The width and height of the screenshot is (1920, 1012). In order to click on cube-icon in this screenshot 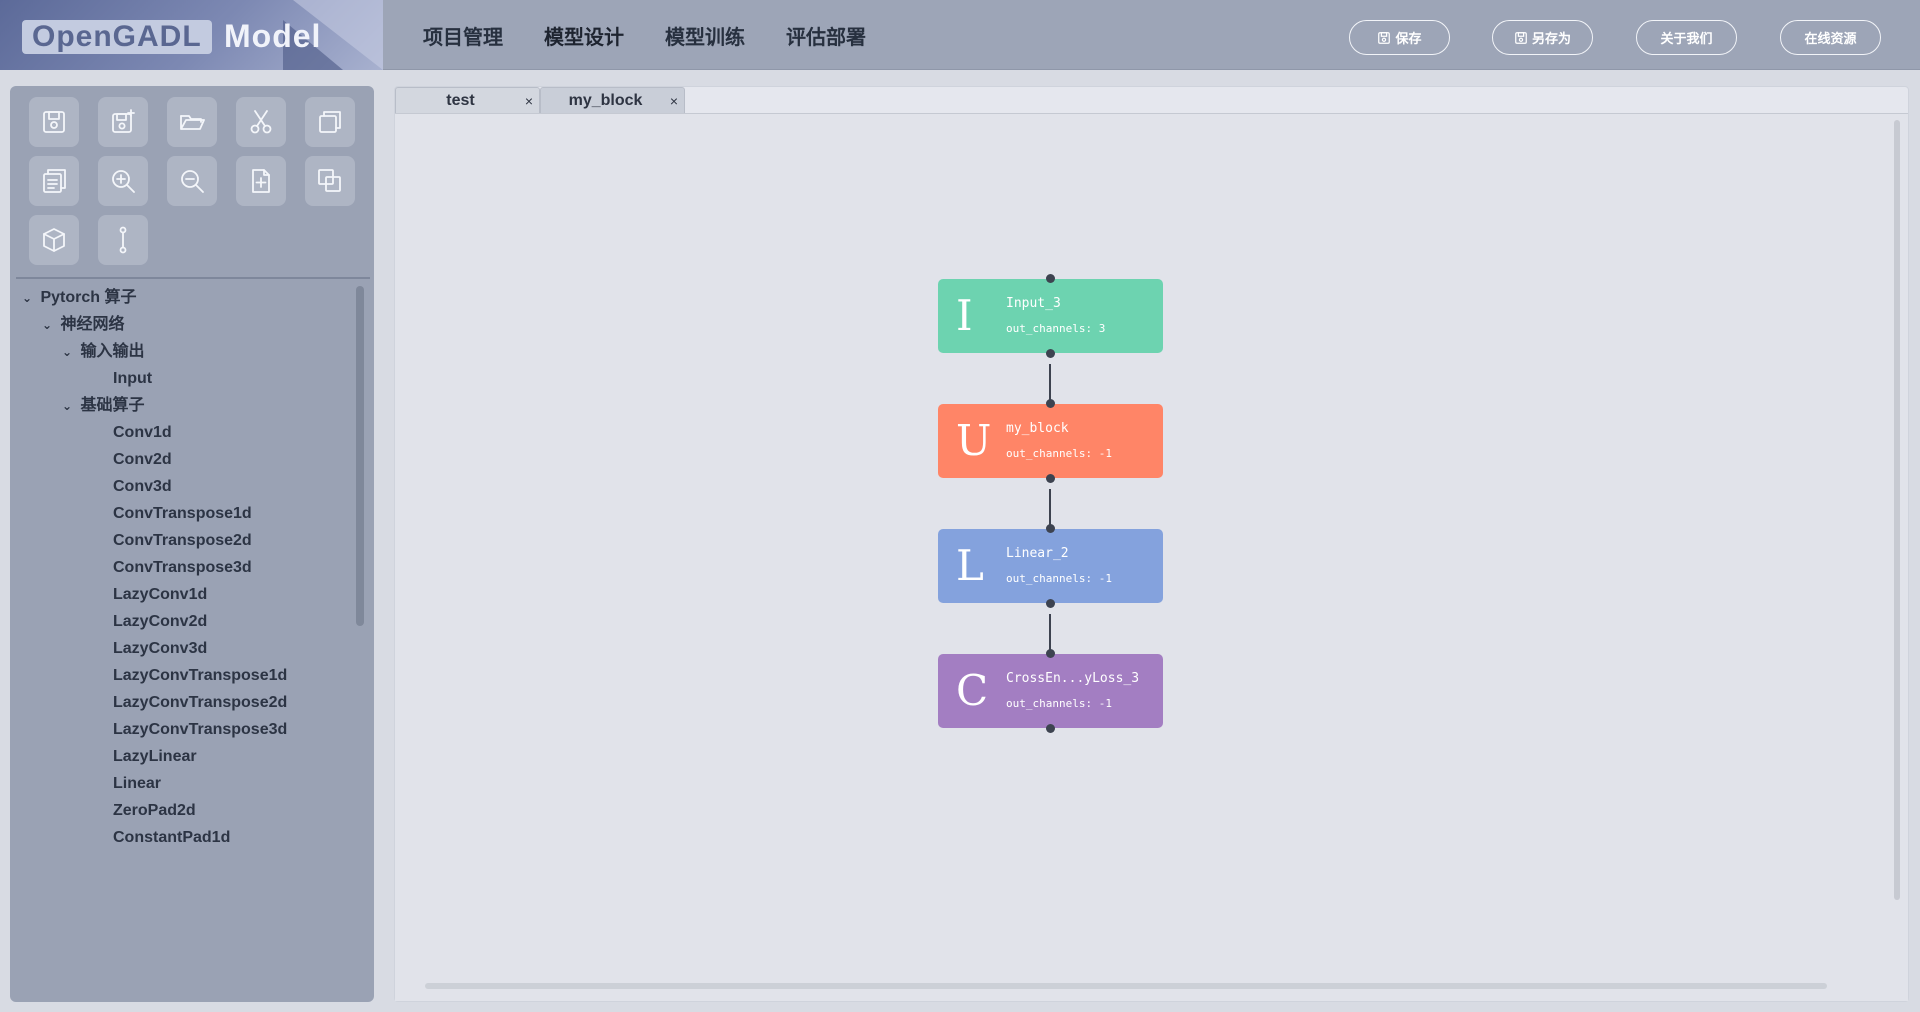, I will do `click(54, 240)`.